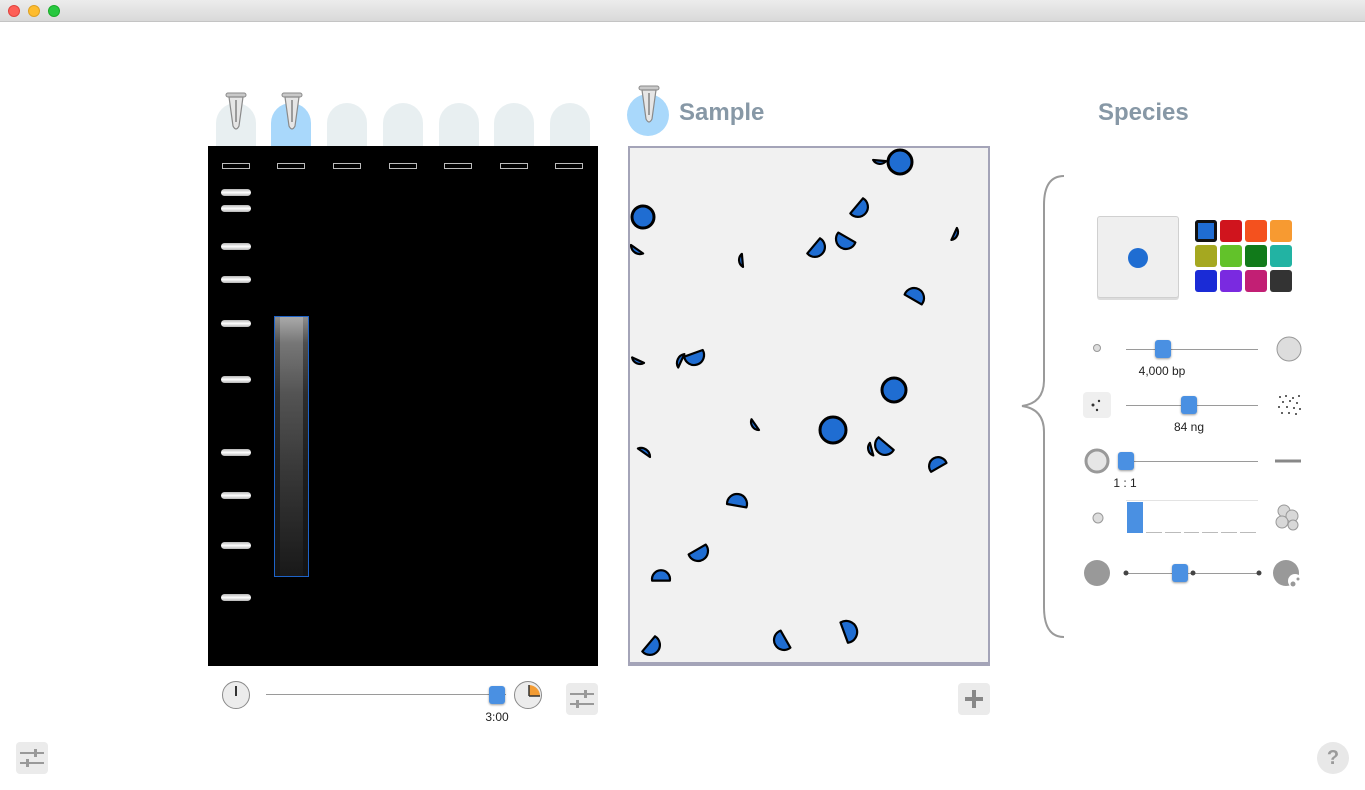 The height and width of the screenshot is (790, 1365). What do you see at coordinates (1097, 348) in the screenshot?
I see `small-molecule-icon` at bounding box center [1097, 348].